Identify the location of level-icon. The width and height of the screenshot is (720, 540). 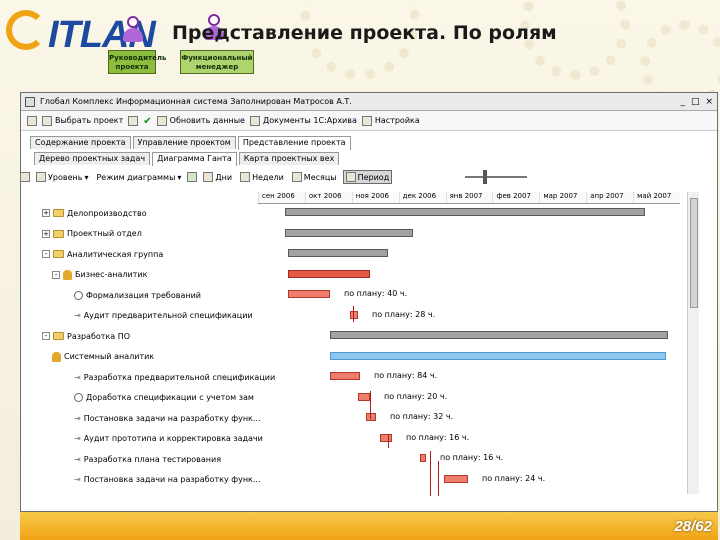
(41, 177).